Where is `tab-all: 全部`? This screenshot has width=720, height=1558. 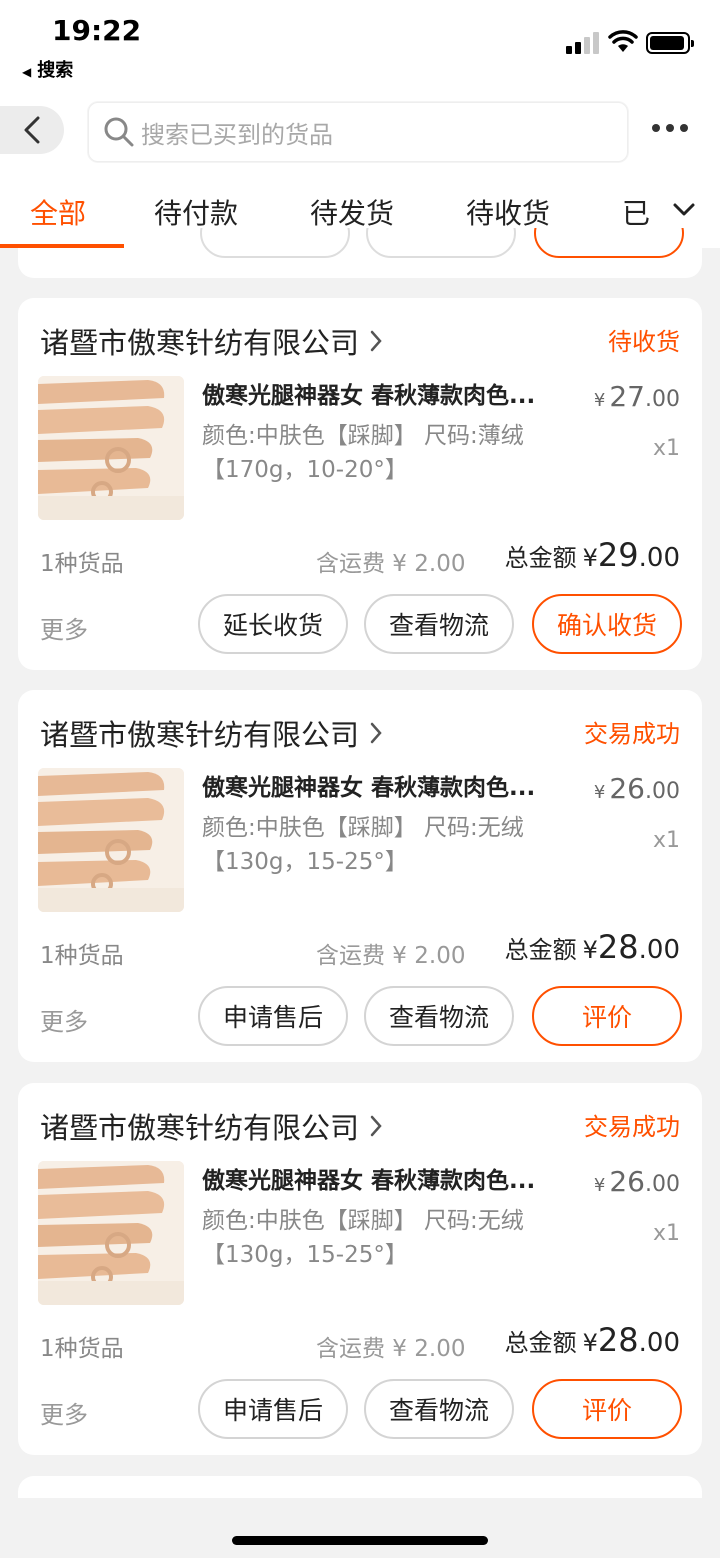
tab-all: 全部 is located at coordinates (58, 212).